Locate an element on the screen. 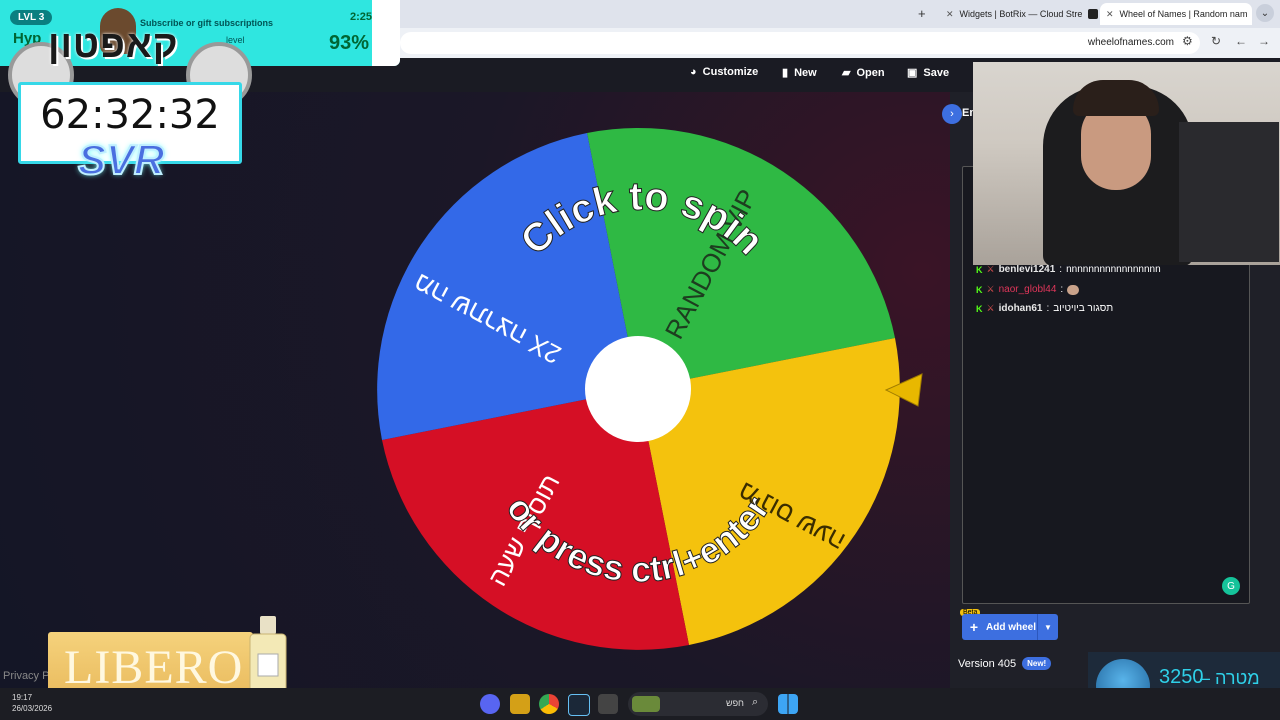  customize-button: ◕ Customize is located at coordinates (724, 72).